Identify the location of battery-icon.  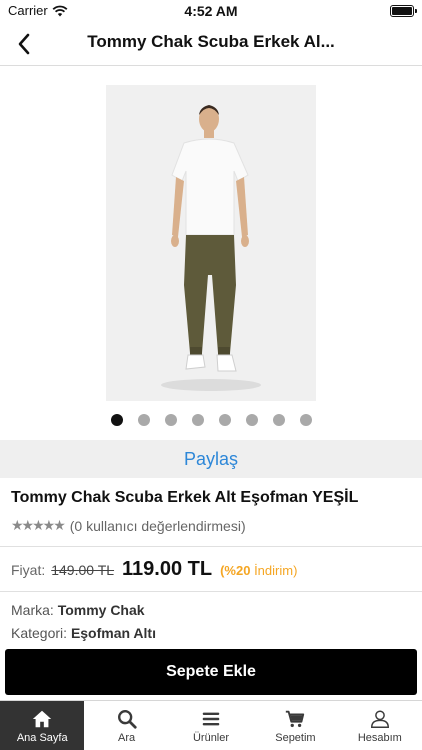
(403, 11).